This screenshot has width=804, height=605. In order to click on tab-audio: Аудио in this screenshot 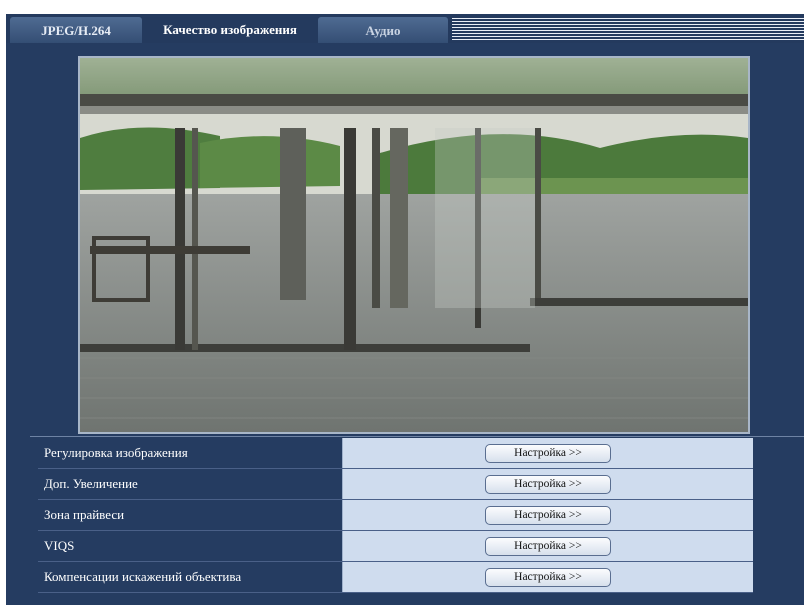, I will do `click(383, 30)`.